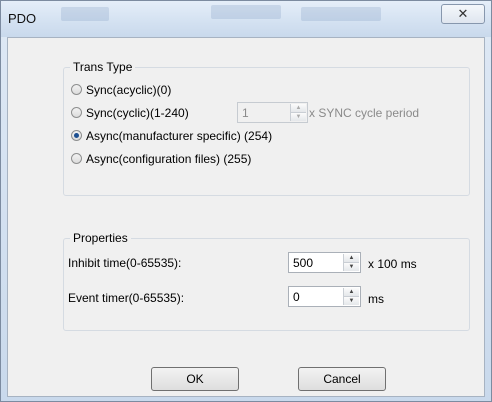 This screenshot has width=492, height=402. Describe the element at coordinates (125, 263) in the screenshot. I see `inhibit-time-label: Inhibit time(0-65535):` at that location.